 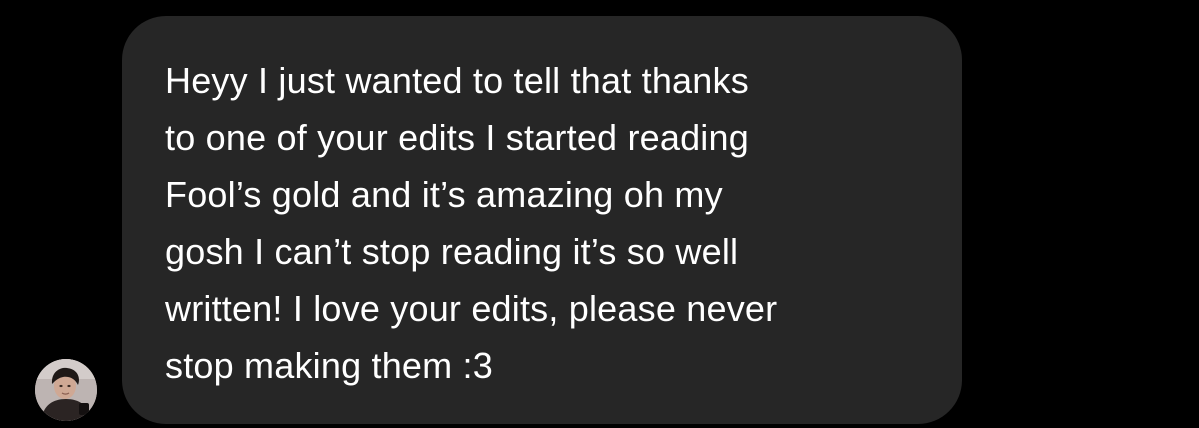 I want to click on sender-avatar, so click(x=66, y=390).